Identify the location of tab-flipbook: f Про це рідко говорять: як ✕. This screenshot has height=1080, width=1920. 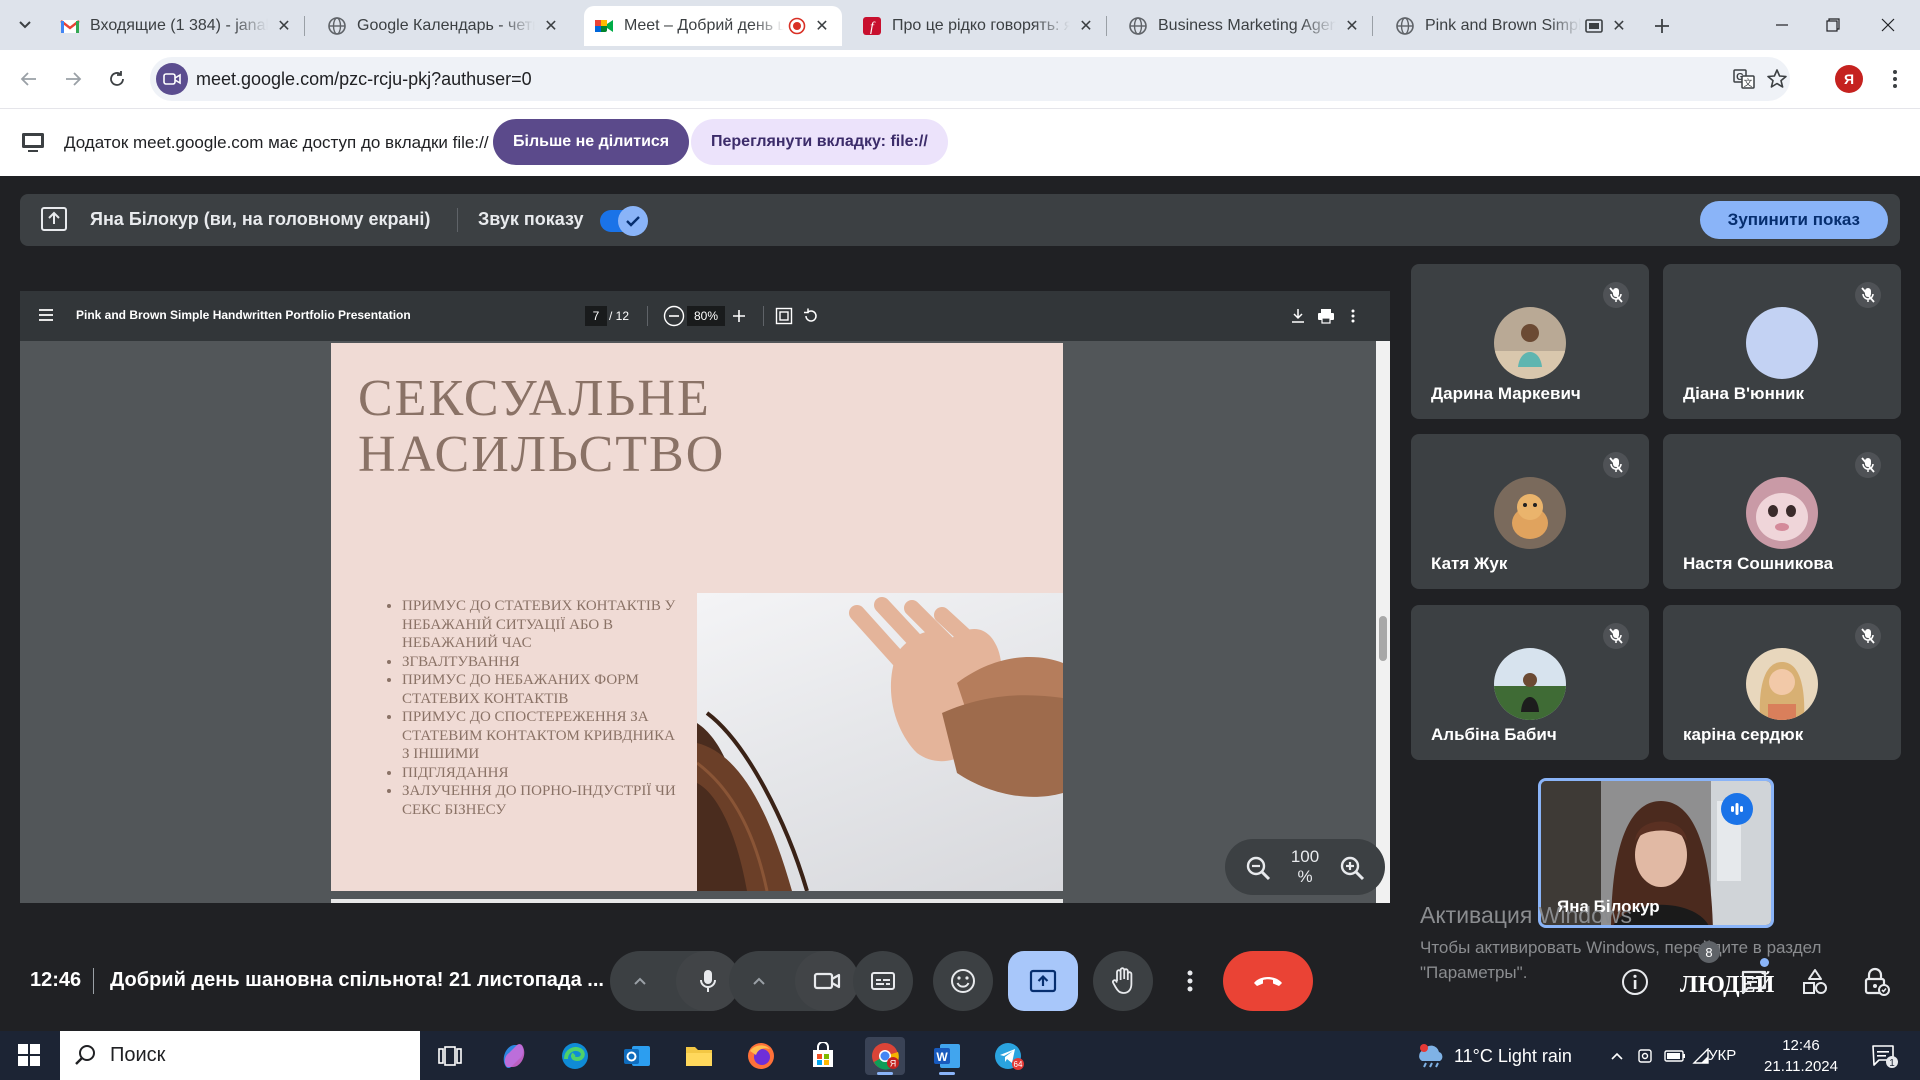
(979, 26).